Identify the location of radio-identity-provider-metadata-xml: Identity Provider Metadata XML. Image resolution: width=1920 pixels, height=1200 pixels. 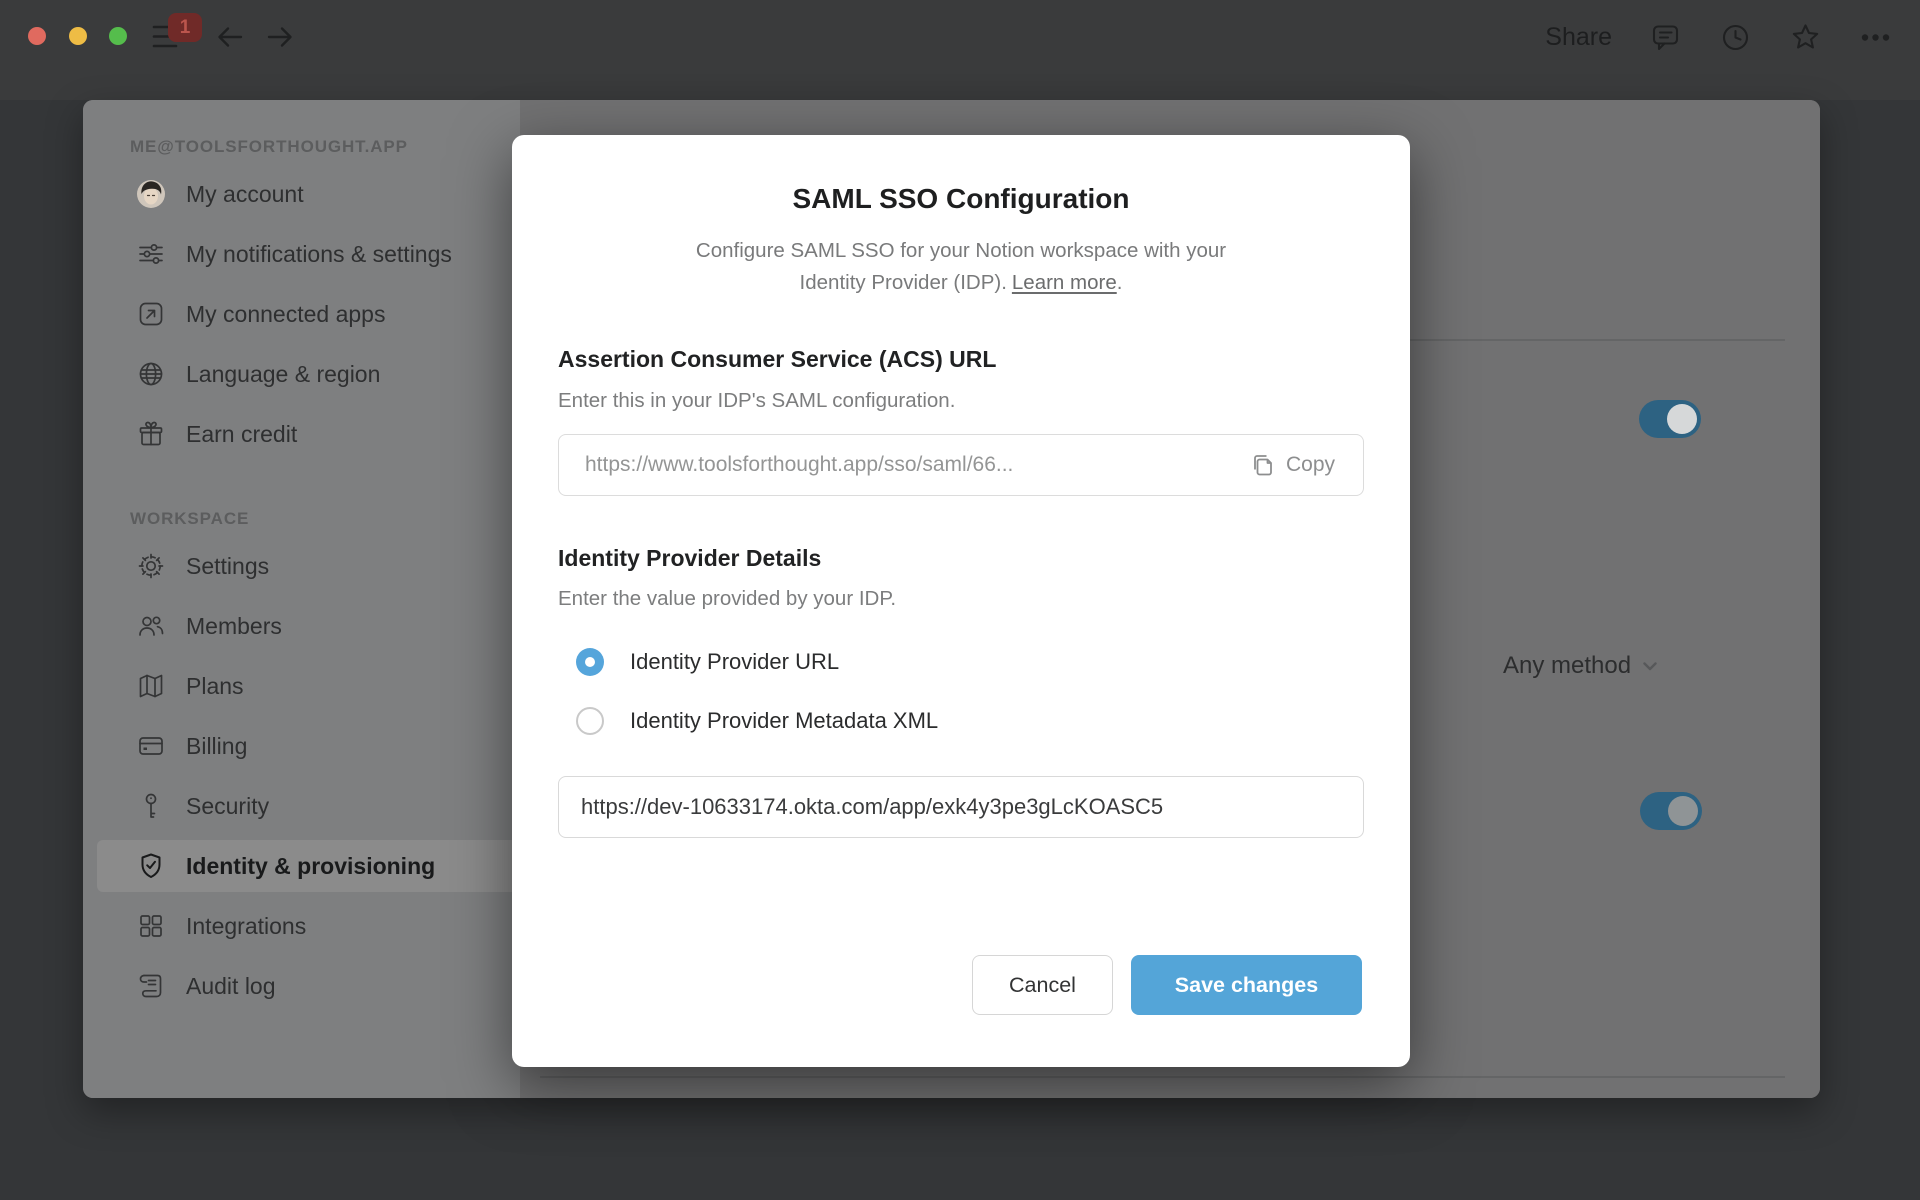
(757, 721).